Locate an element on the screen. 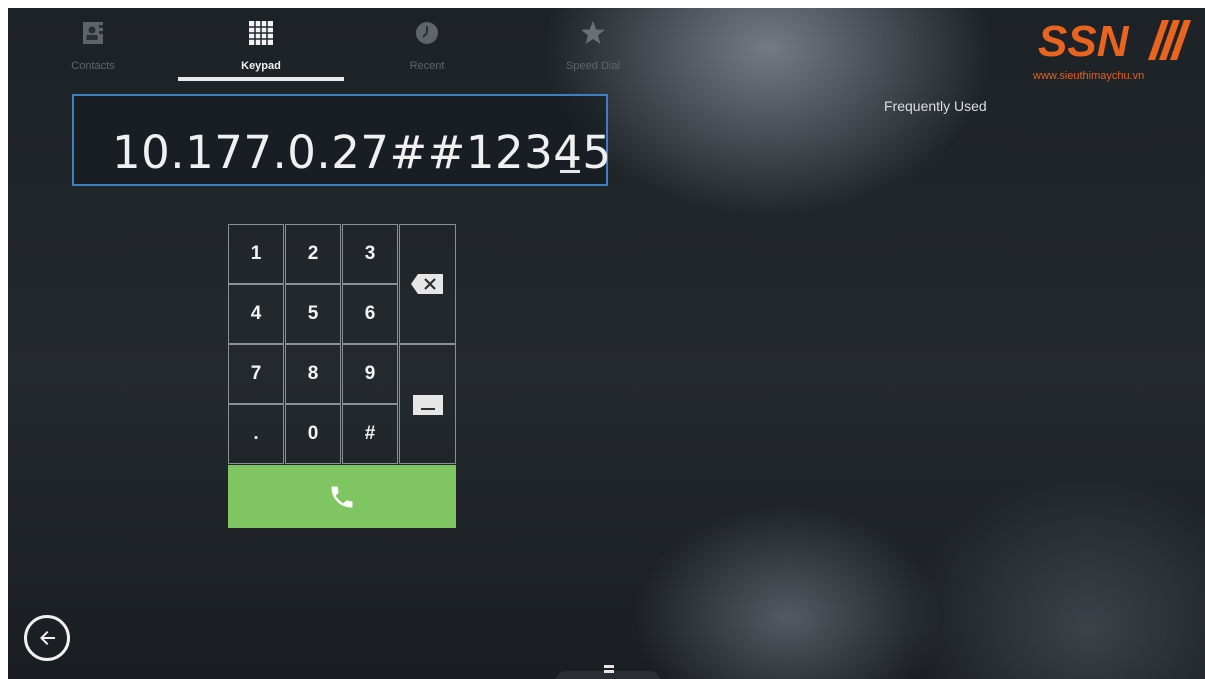  back-button is located at coordinates (47, 638).